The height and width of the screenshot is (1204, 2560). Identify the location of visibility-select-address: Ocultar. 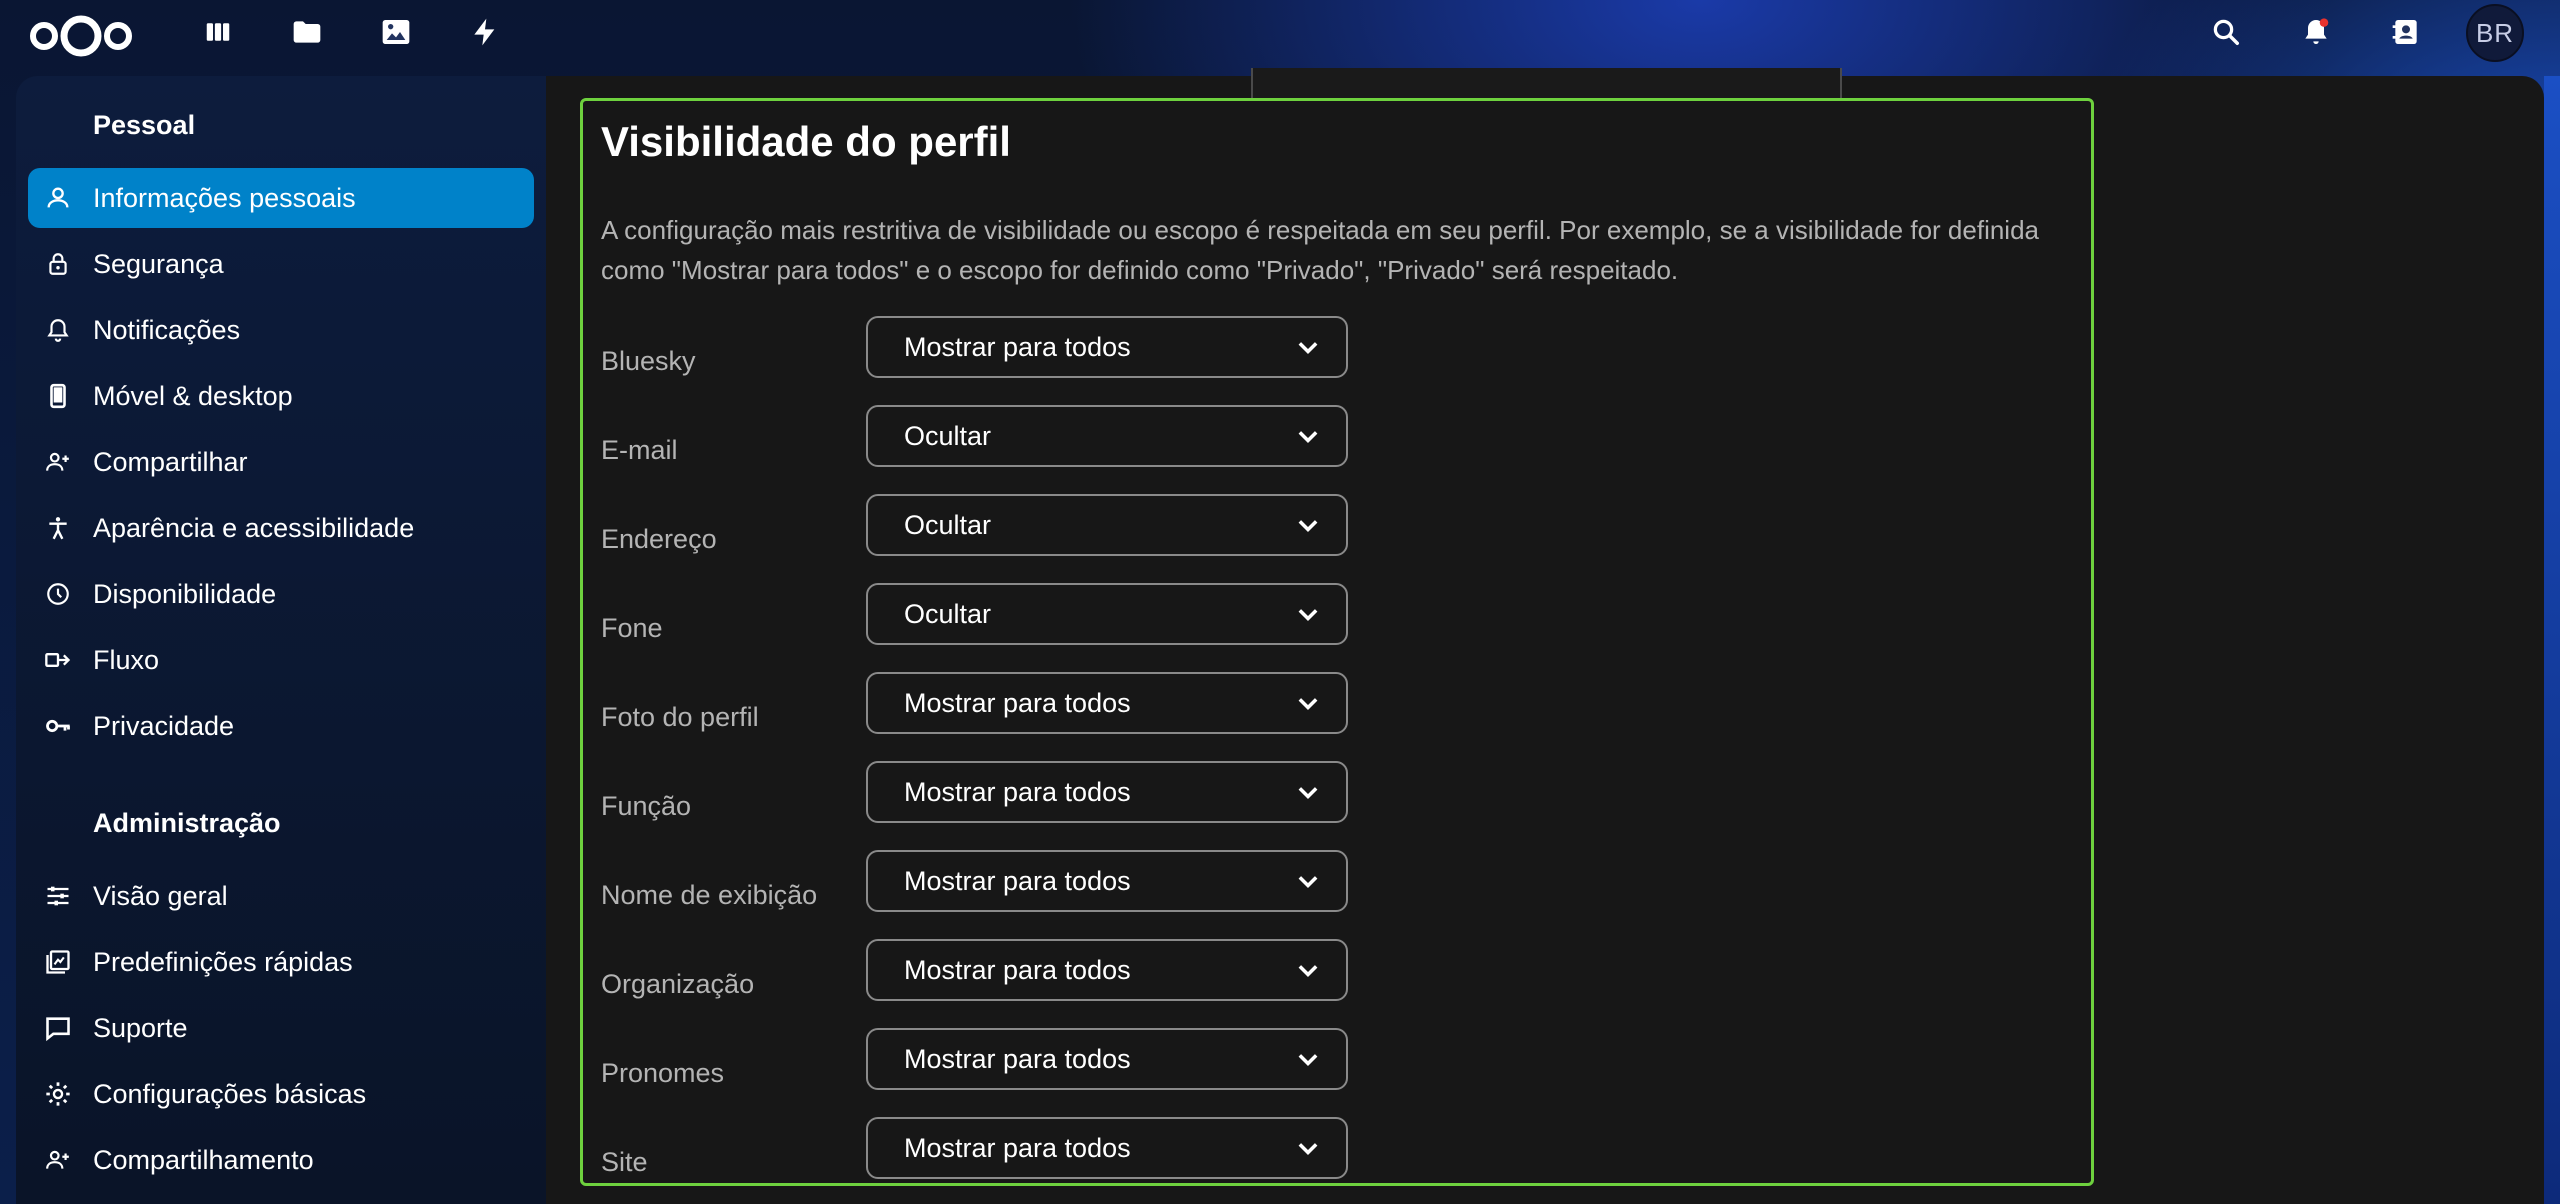
(1107, 525).